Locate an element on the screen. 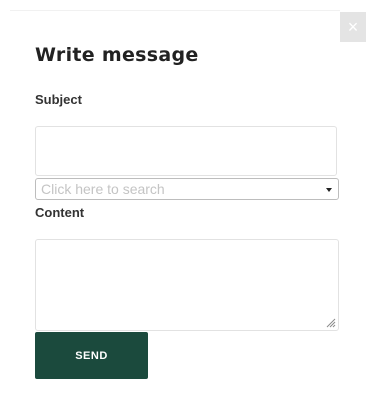  close-icon: × is located at coordinates (353, 27).